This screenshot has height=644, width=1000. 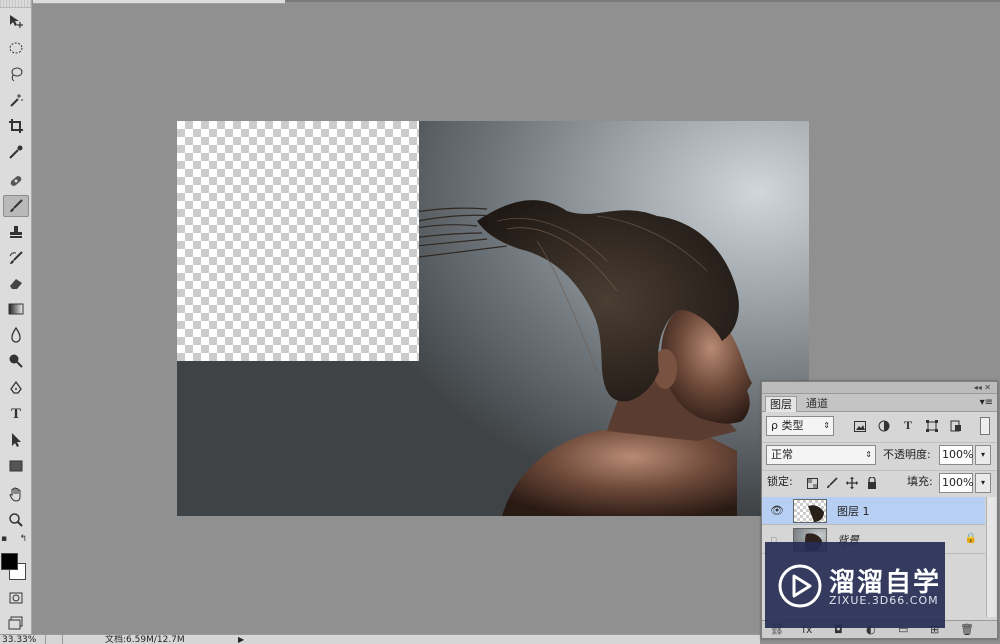 I want to click on tab-layers: 图层, so click(x=781, y=404).